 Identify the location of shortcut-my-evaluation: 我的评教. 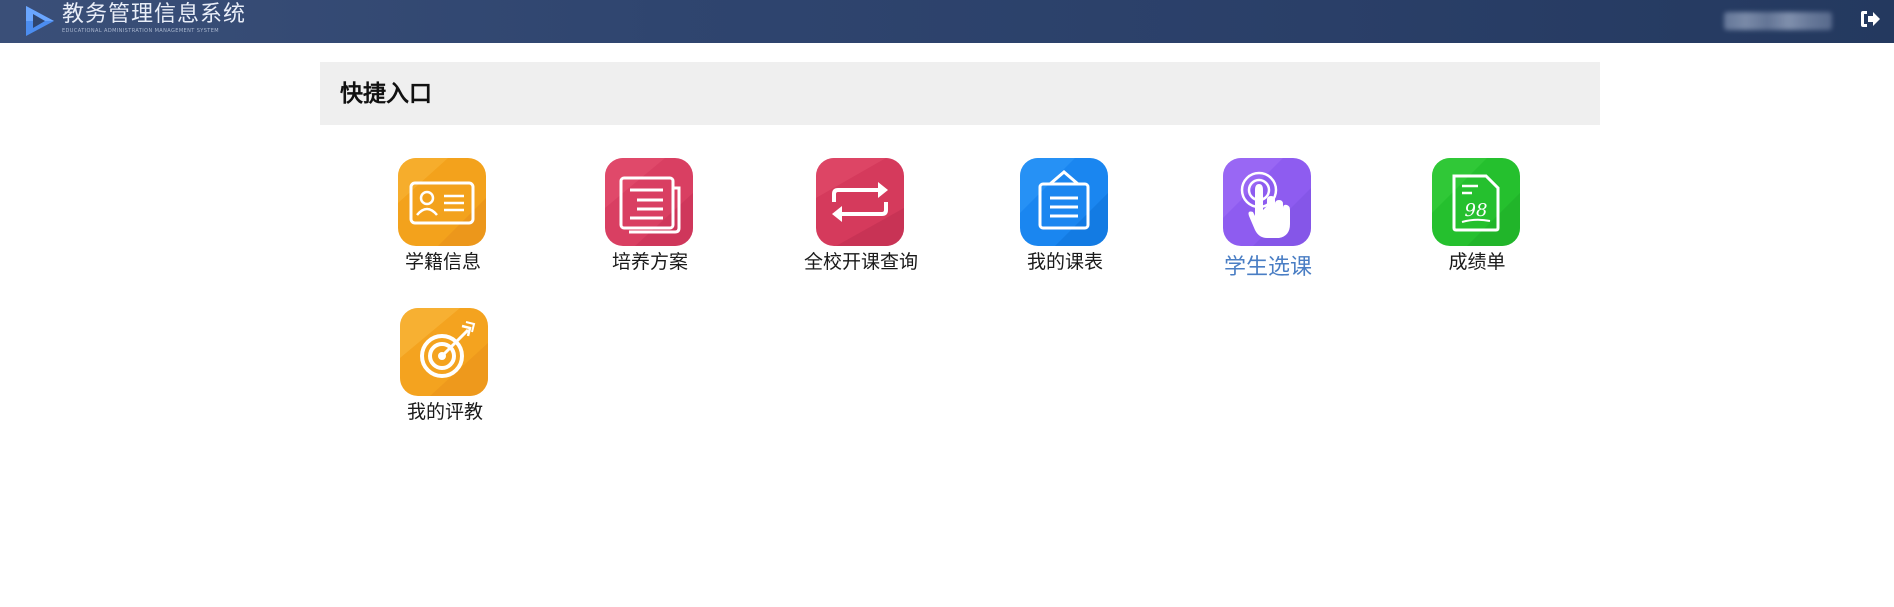
(445, 378).